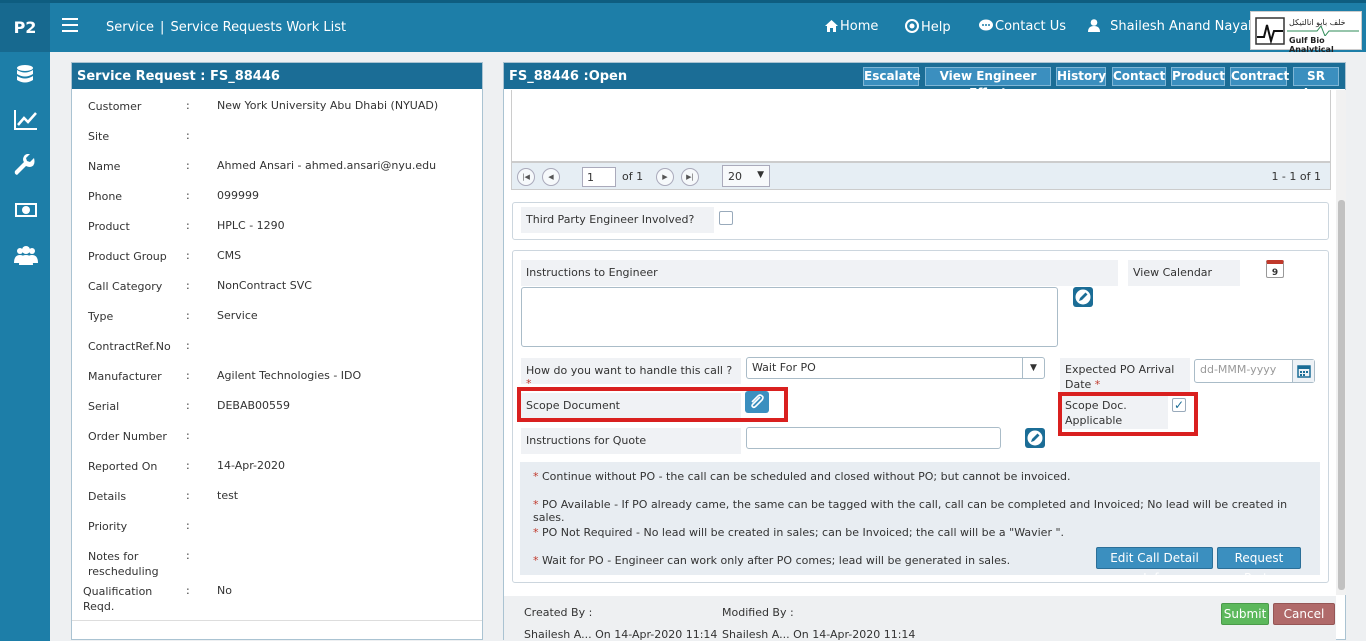 The image size is (1366, 641). I want to click on home-link: Home, so click(851, 26).